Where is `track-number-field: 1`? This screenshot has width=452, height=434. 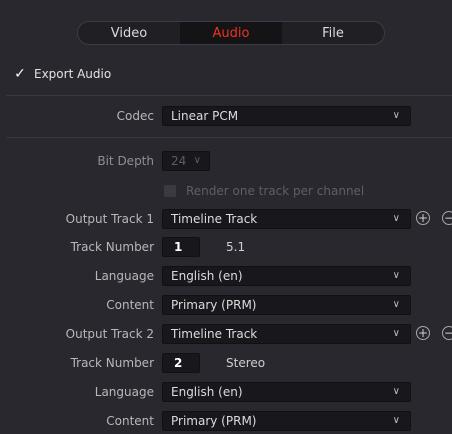
track-number-field: 1 is located at coordinates (181, 247).